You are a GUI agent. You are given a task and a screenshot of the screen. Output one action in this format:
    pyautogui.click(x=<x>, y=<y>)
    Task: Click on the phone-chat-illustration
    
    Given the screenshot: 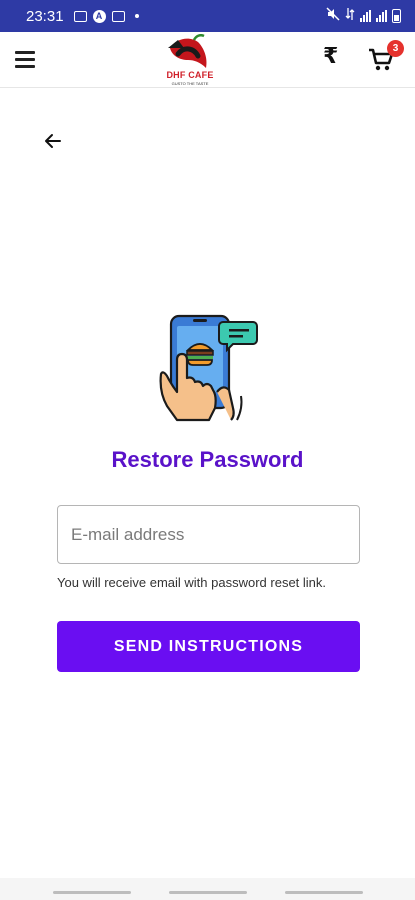 What is the action you would take?
    pyautogui.click(x=208, y=367)
    